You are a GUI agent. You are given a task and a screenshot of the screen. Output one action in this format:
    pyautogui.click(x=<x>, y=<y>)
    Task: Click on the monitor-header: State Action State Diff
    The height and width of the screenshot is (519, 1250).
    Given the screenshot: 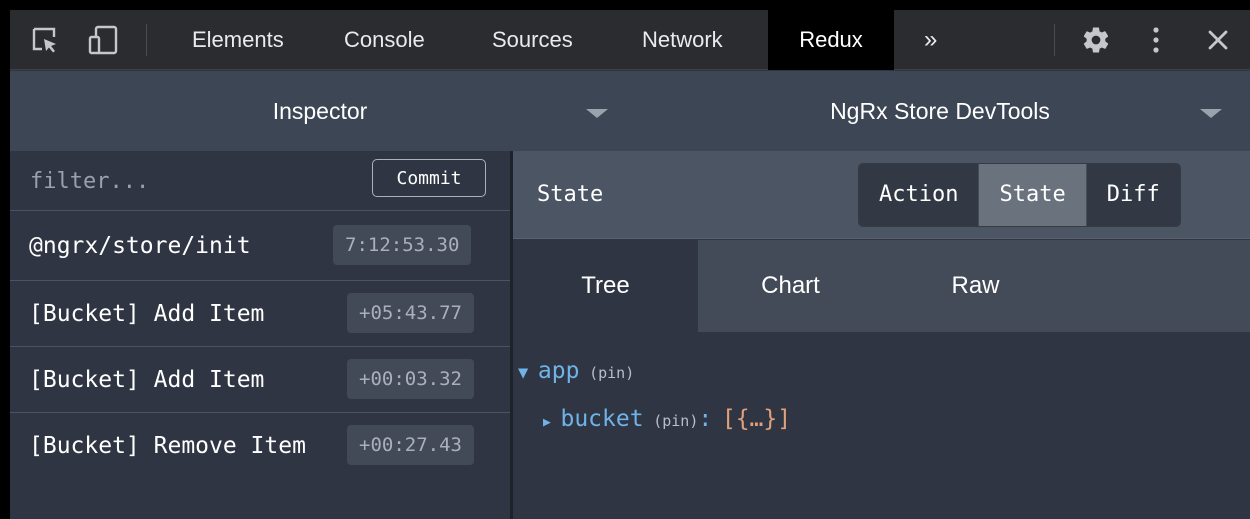 What is the action you would take?
    pyautogui.click(x=881, y=195)
    